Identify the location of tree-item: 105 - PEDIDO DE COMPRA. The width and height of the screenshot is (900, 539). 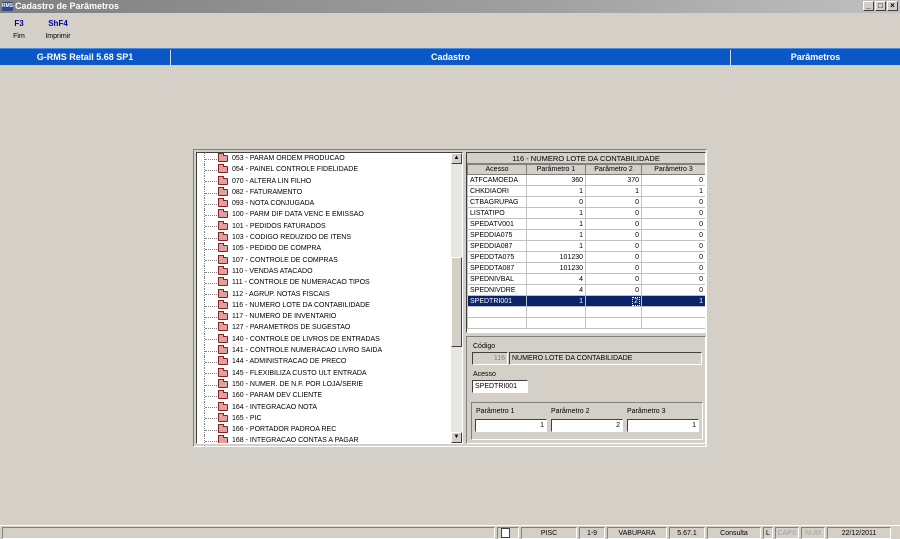
(324, 249).